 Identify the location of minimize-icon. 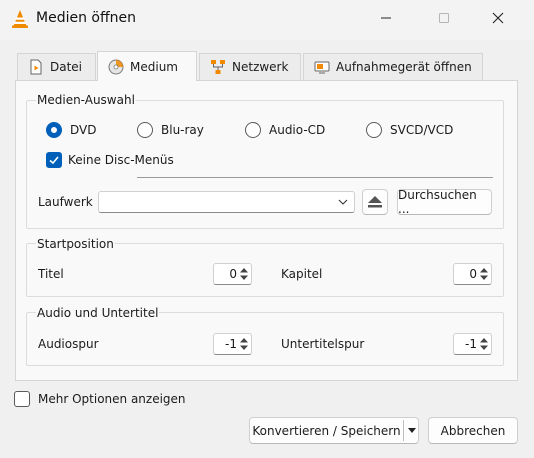
(386, 18).